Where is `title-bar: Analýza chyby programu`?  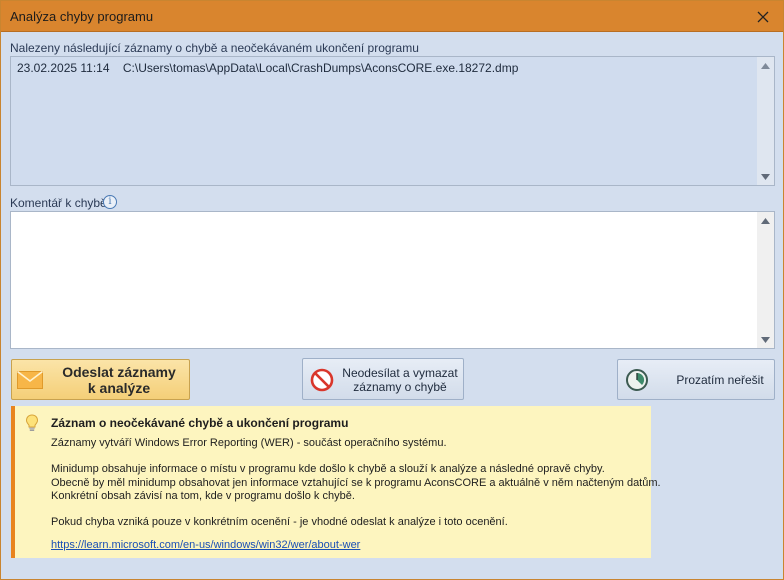 title-bar: Analýza chyby programu is located at coordinates (392, 16).